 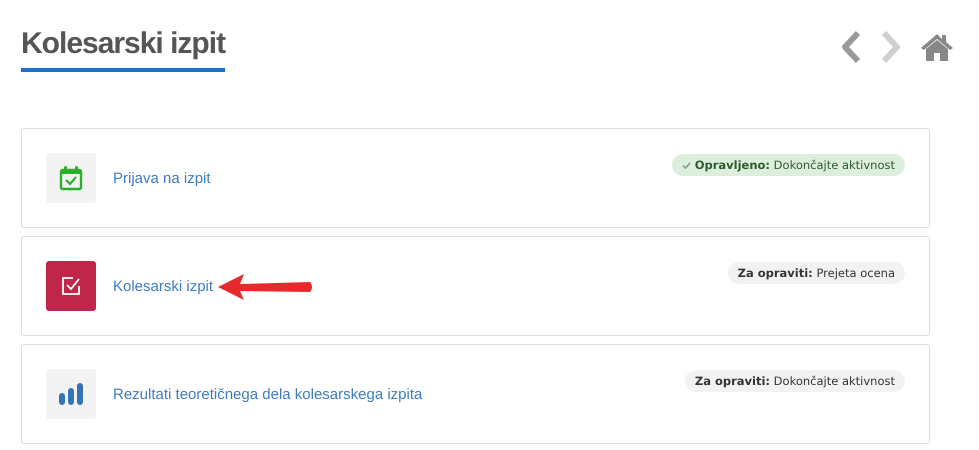 What do you see at coordinates (788, 165) in the screenshot?
I see `status-badge: Opravljeno: Dokončajte aktivnost` at bounding box center [788, 165].